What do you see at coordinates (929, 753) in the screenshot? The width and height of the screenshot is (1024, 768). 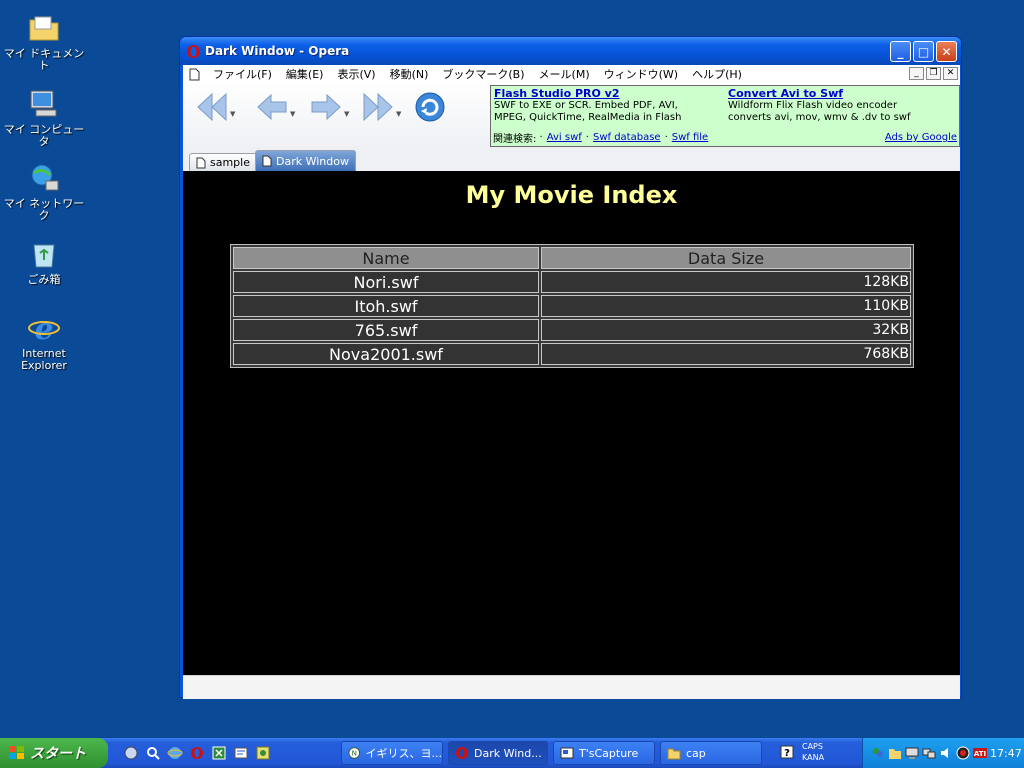 I see `tray-network-icon` at bounding box center [929, 753].